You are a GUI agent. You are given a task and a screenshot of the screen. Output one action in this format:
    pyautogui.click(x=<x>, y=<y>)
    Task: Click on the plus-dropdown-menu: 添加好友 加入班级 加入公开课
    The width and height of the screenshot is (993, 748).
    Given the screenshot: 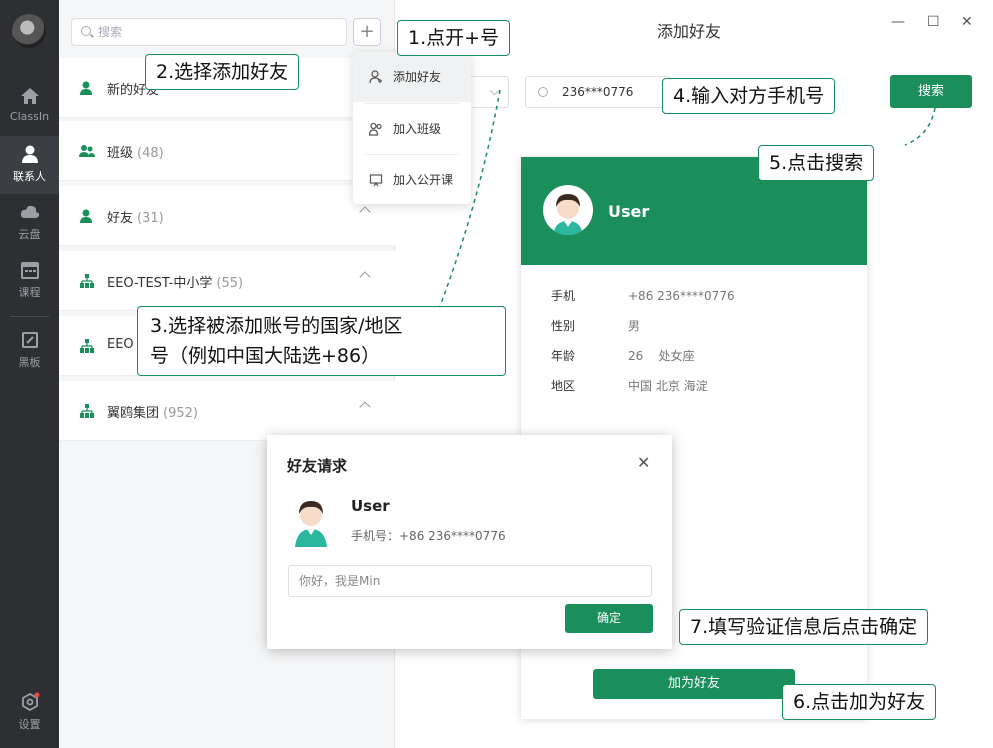 What is the action you would take?
    pyautogui.click(x=412, y=128)
    